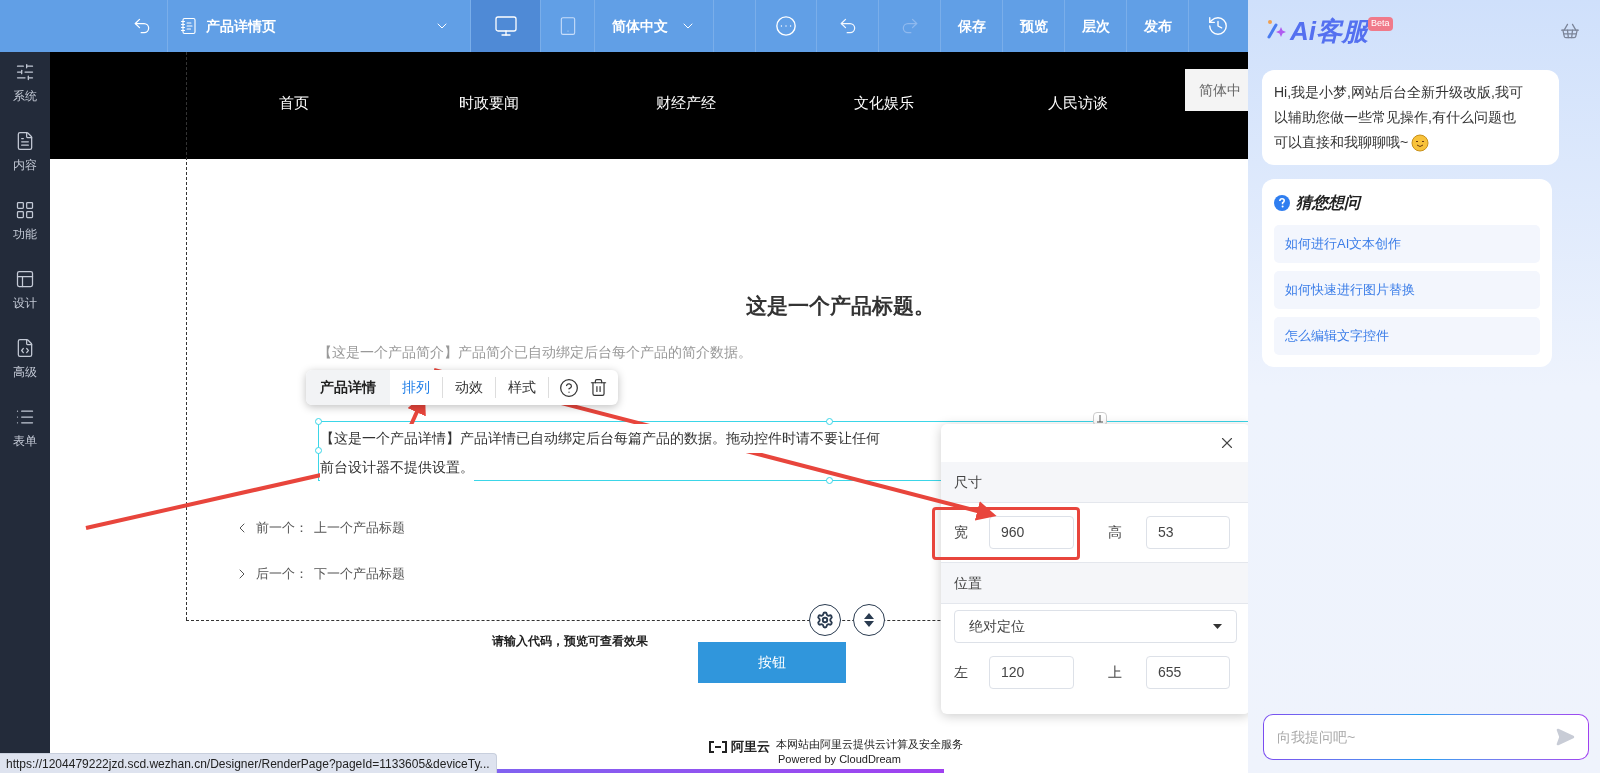 Image resolution: width=1600 pixels, height=773 pixels. Describe the element at coordinates (348, 387) in the screenshot. I see `element-name: 产品详情` at that location.